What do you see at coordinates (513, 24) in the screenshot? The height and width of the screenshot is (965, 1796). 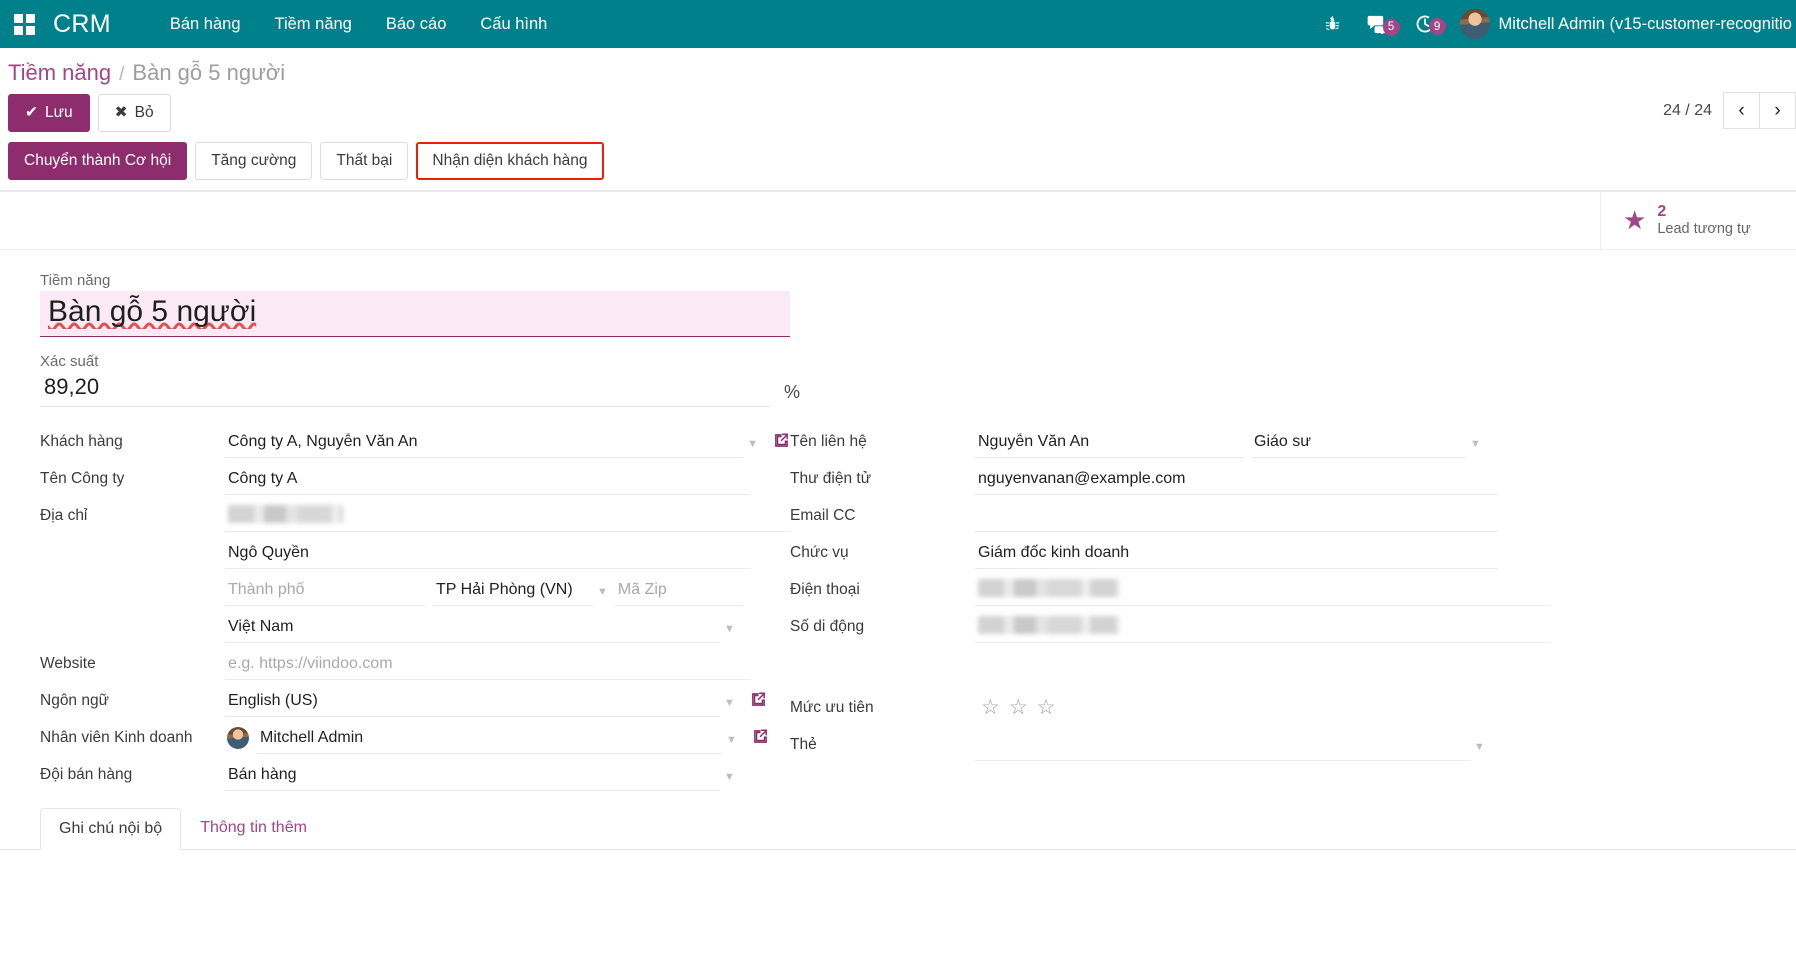 I see `menu-item-configuration: Cấu hình` at bounding box center [513, 24].